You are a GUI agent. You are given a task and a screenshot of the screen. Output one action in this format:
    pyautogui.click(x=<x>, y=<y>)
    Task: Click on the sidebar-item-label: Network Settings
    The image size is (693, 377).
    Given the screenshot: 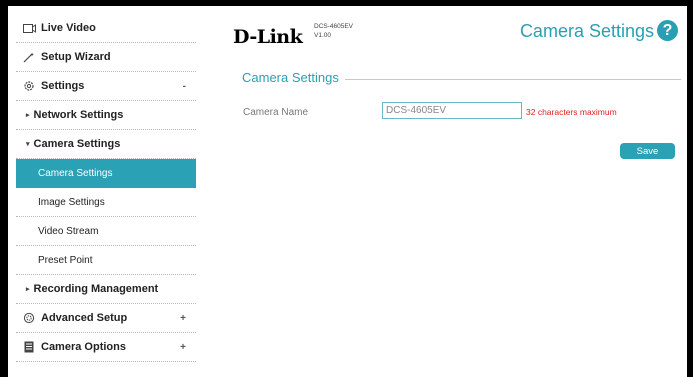 What is the action you would take?
    pyautogui.click(x=78, y=115)
    